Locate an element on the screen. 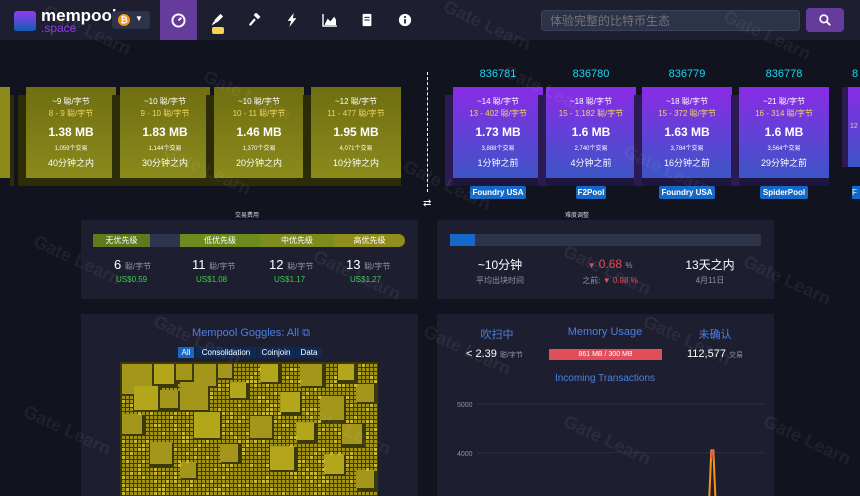 The image size is (860, 496). block-height: 836779 is located at coordinates (687, 74).